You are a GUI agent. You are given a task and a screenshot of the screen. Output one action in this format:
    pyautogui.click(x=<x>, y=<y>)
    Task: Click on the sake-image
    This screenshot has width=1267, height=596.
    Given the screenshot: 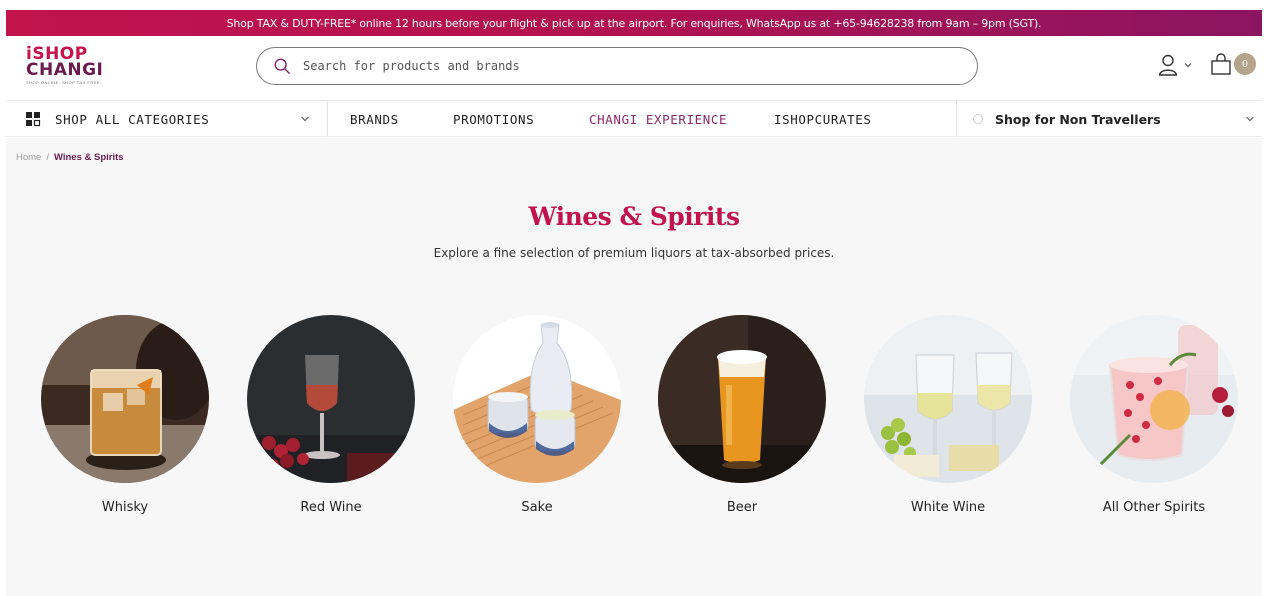 What is the action you would take?
    pyautogui.click(x=537, y=399)
    